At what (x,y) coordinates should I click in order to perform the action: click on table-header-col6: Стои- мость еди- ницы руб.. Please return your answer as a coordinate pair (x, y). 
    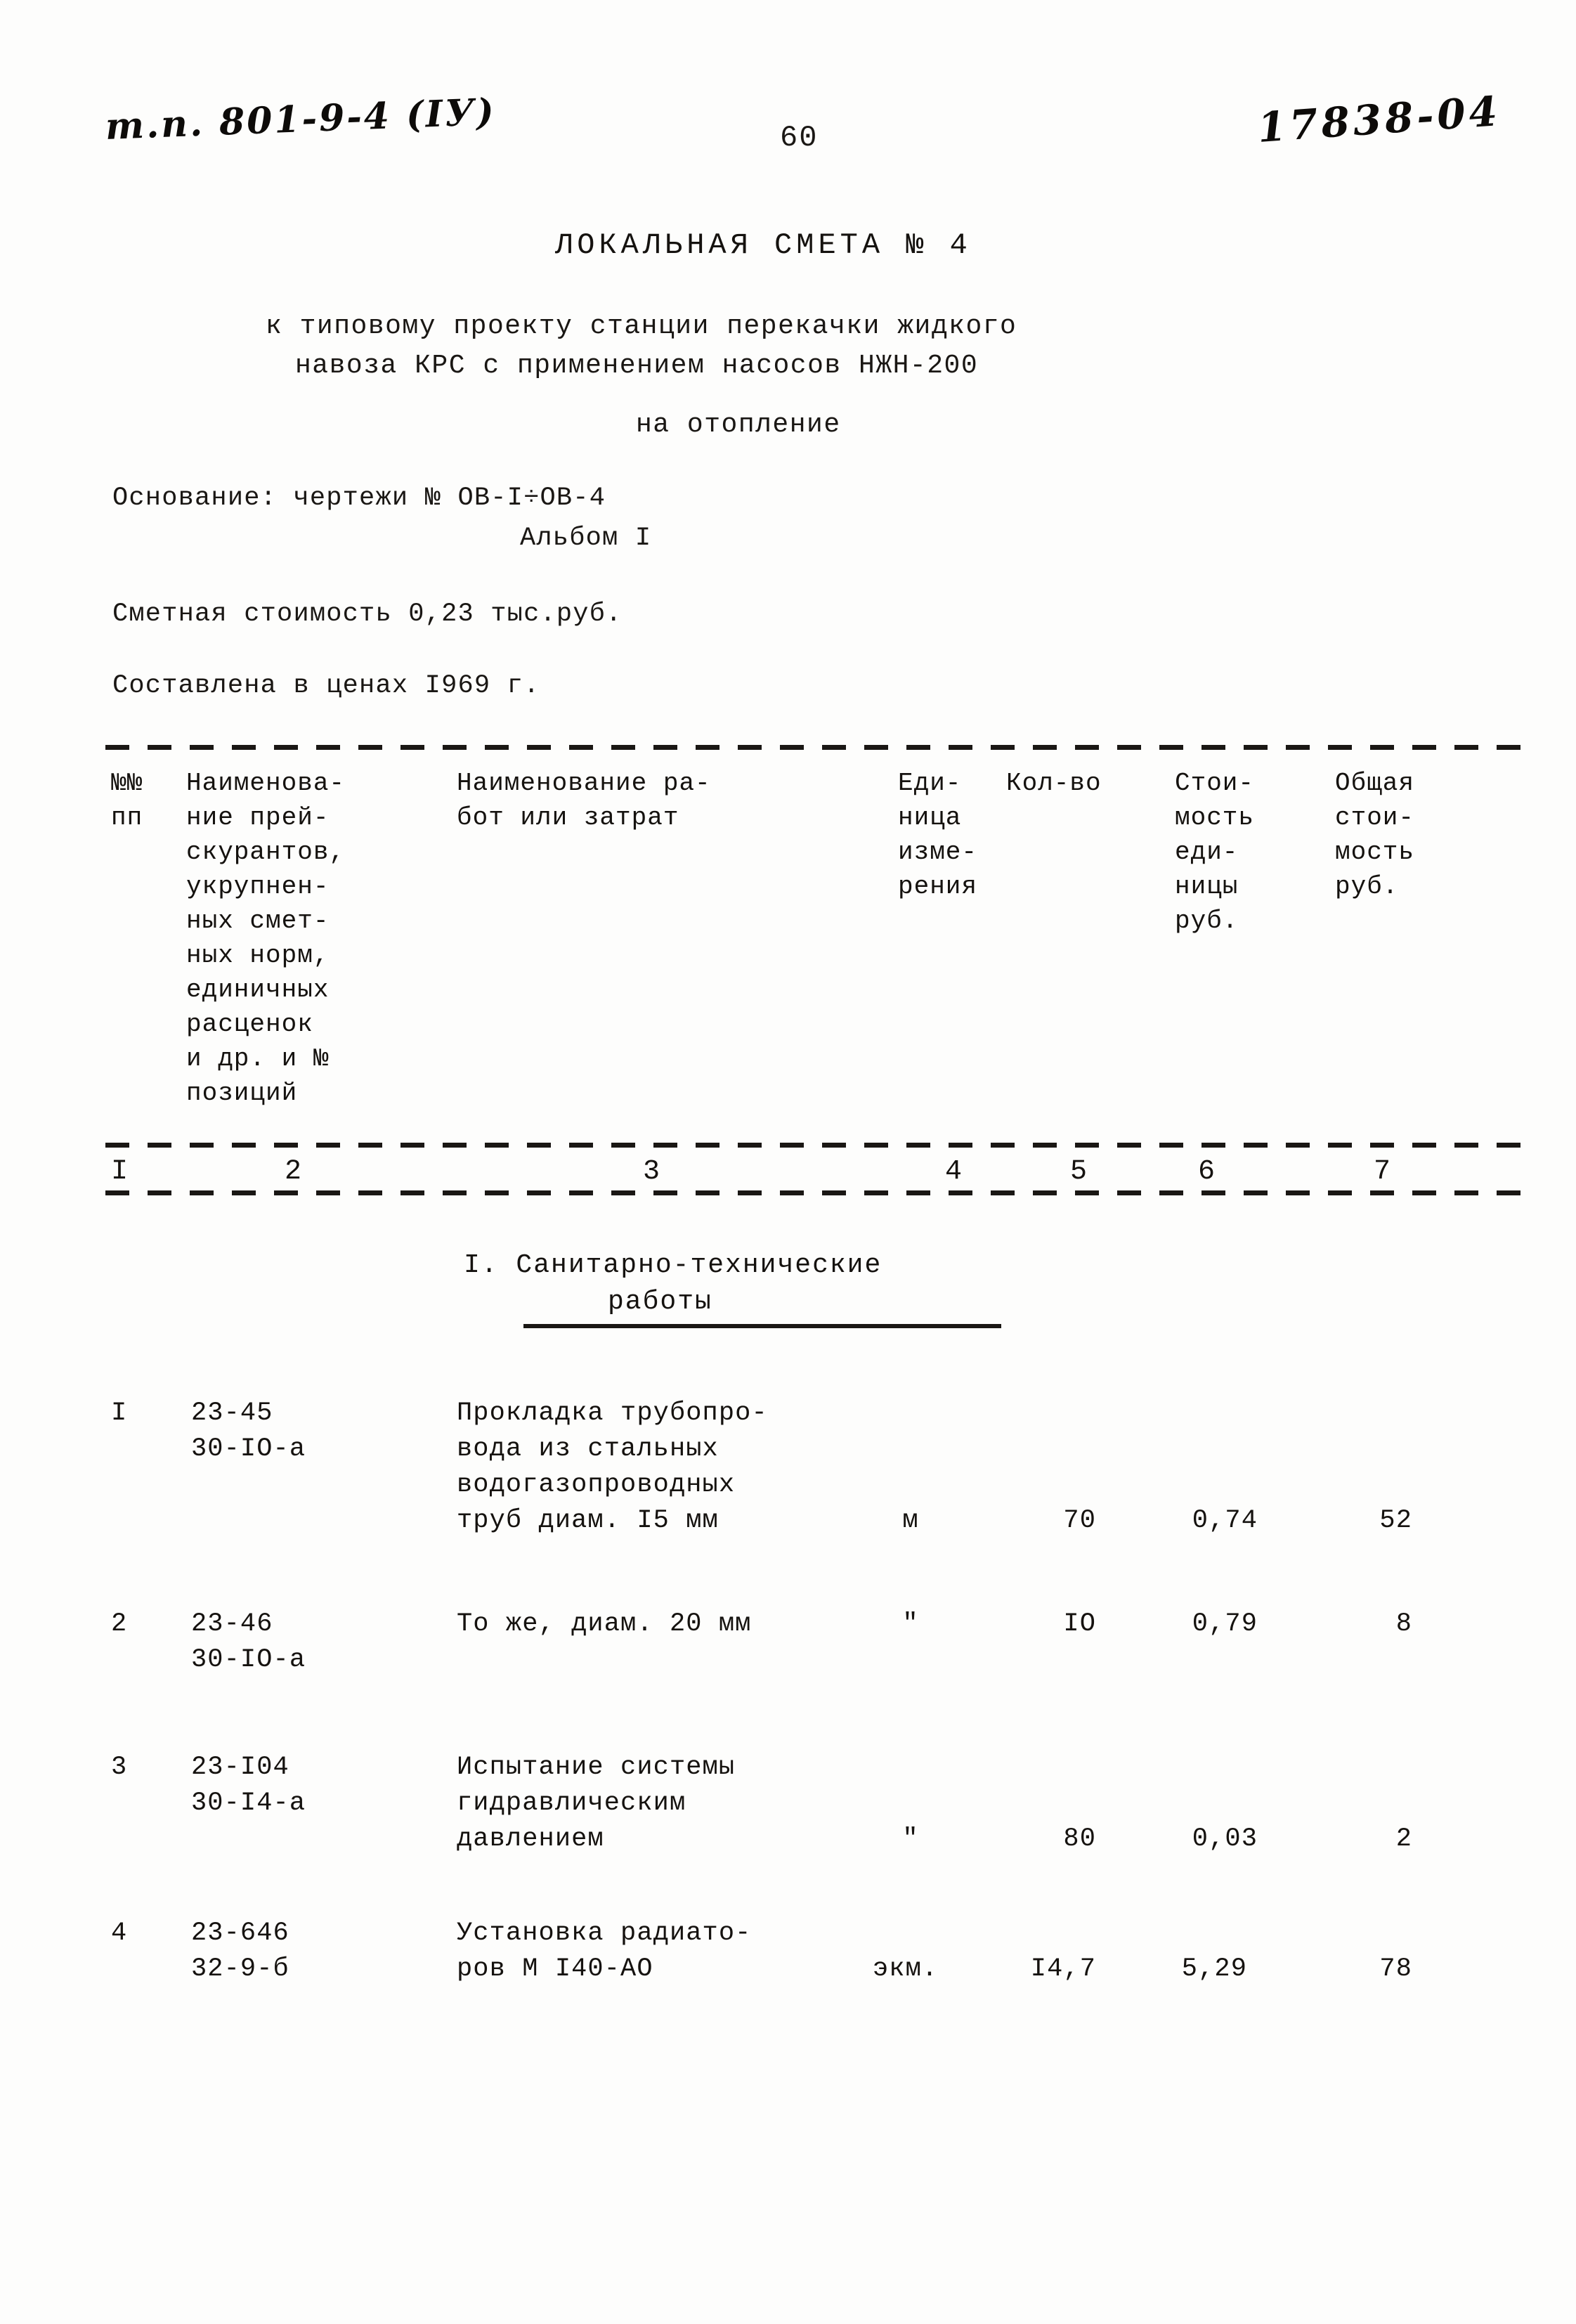
    Looking at the image, I should click on (1215, 852).